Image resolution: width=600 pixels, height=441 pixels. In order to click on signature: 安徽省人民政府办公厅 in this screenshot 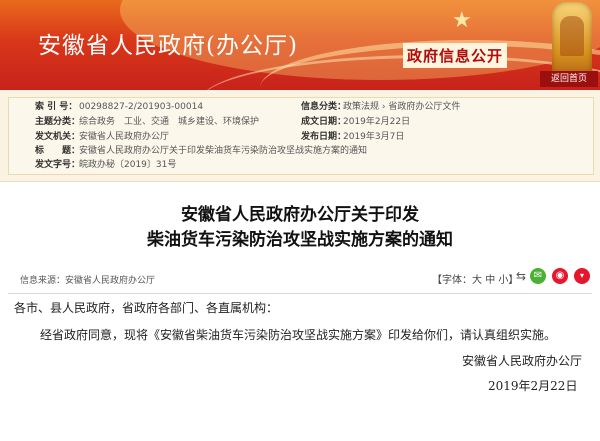, I will do `click(522, 361)`.